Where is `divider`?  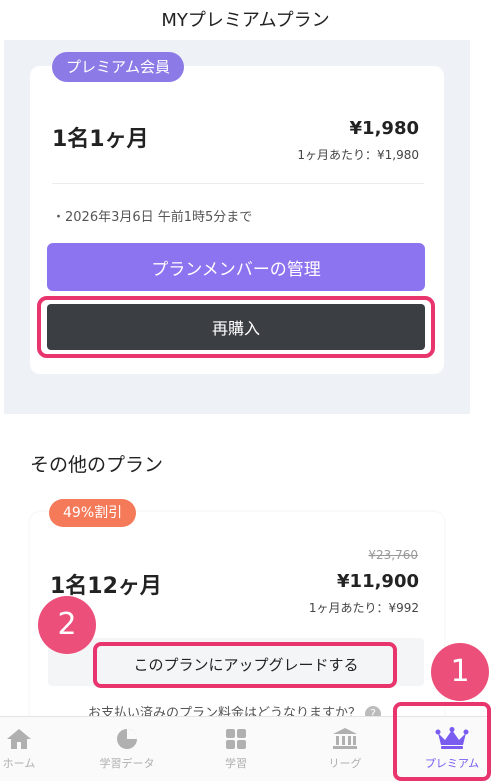 divider is located at coordinates (238, 183).